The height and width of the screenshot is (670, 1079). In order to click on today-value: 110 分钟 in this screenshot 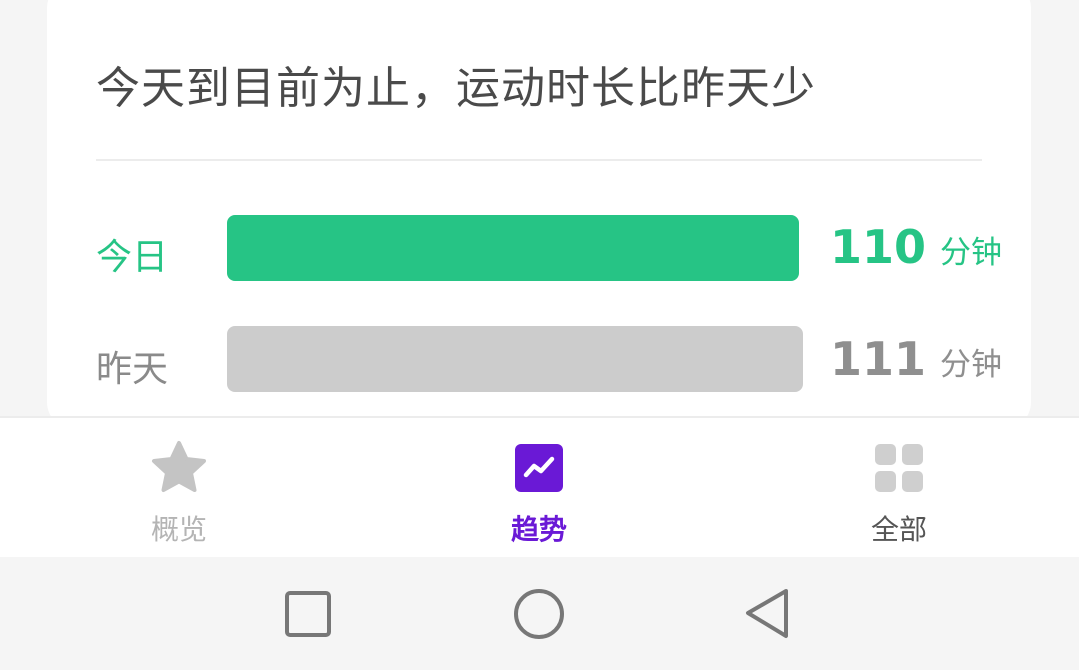, I will do `click(916, 247)`.